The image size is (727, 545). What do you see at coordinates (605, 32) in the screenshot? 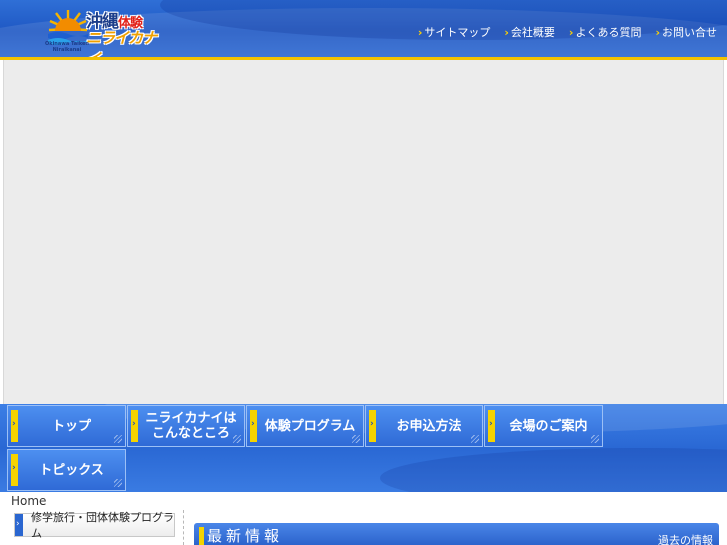
I see `topnav-faq-link: よくある質問` at bounding box center [605, 32].